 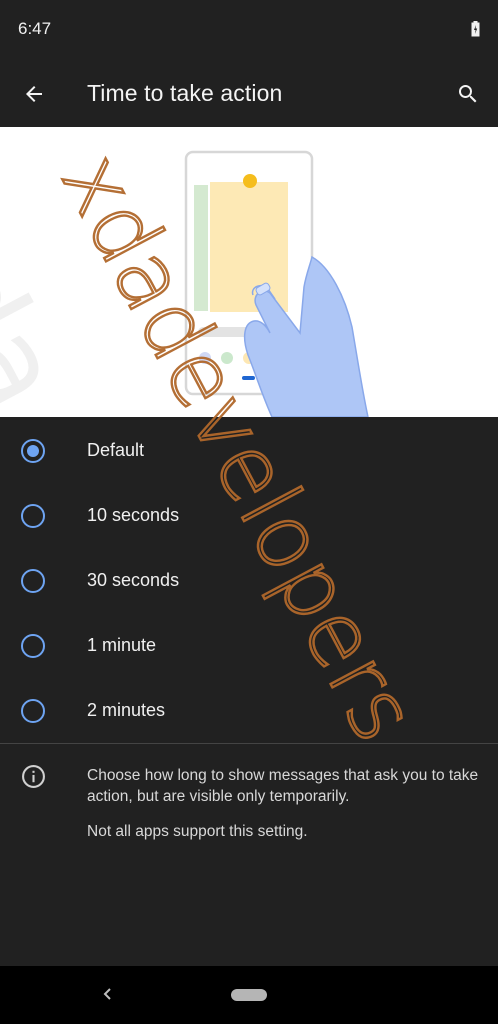 I want to click on option-10-seconds: 10 seconds, so click(x=249, y=515).